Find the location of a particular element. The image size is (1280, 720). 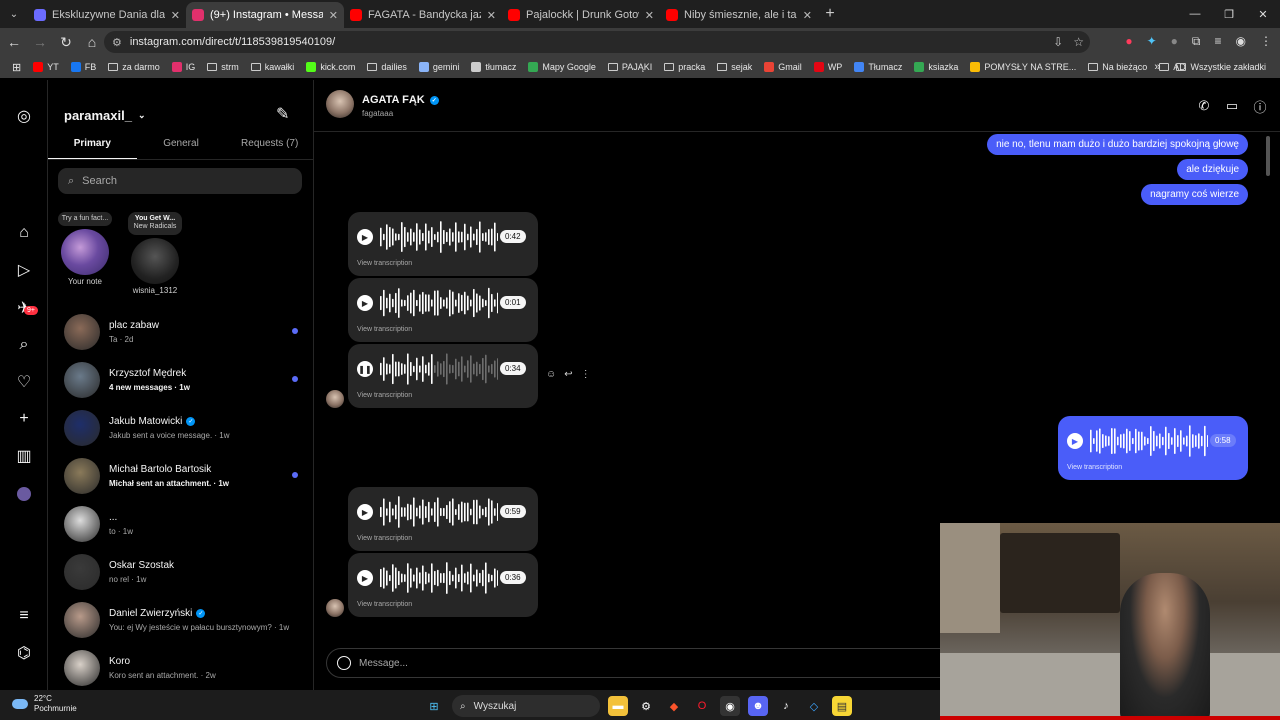

reels-nav-icon: ▷ is located at coordinates (24, 270).